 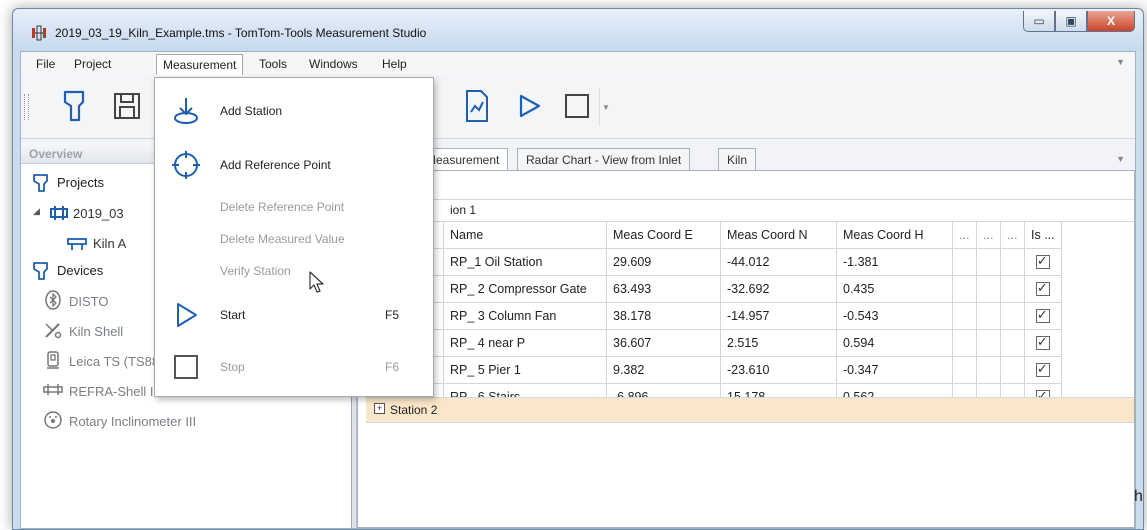 I want to click on column-header-meas-coord-h: Meas Coord H, so click(x=894, y=235).